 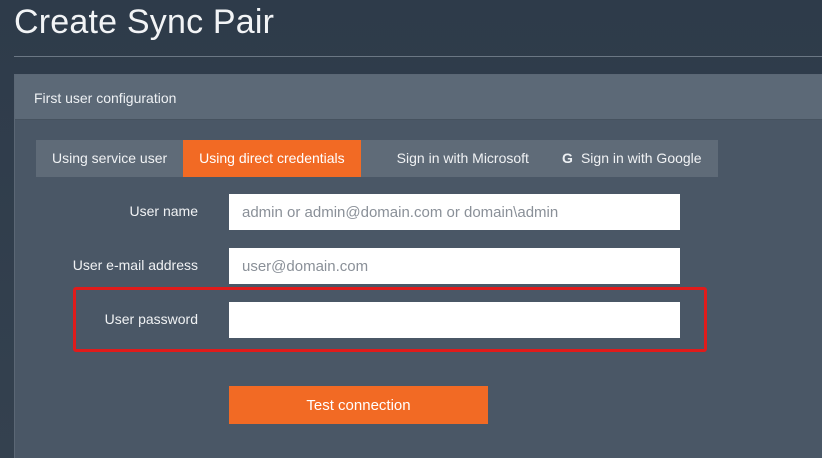 I want to click on user-name-input, so click(x=454, y=212).